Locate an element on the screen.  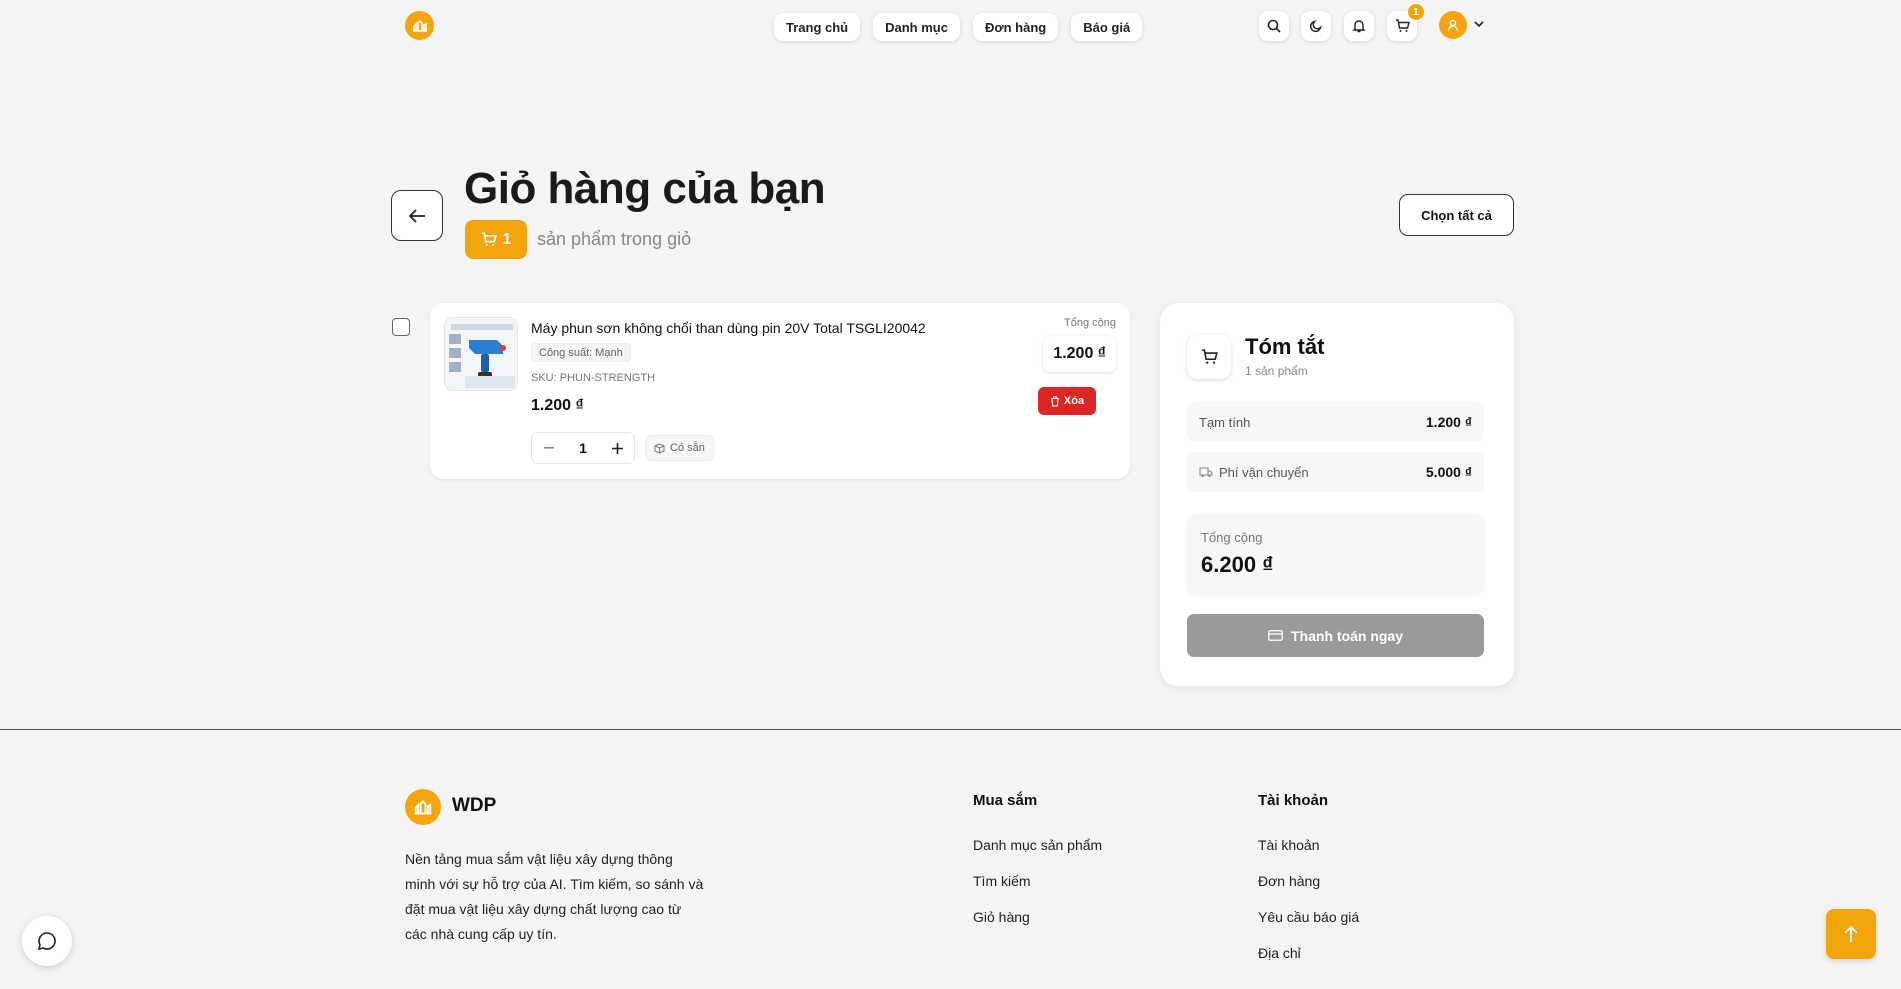
cart-button: 1 is located at coordinates (1405, 22).